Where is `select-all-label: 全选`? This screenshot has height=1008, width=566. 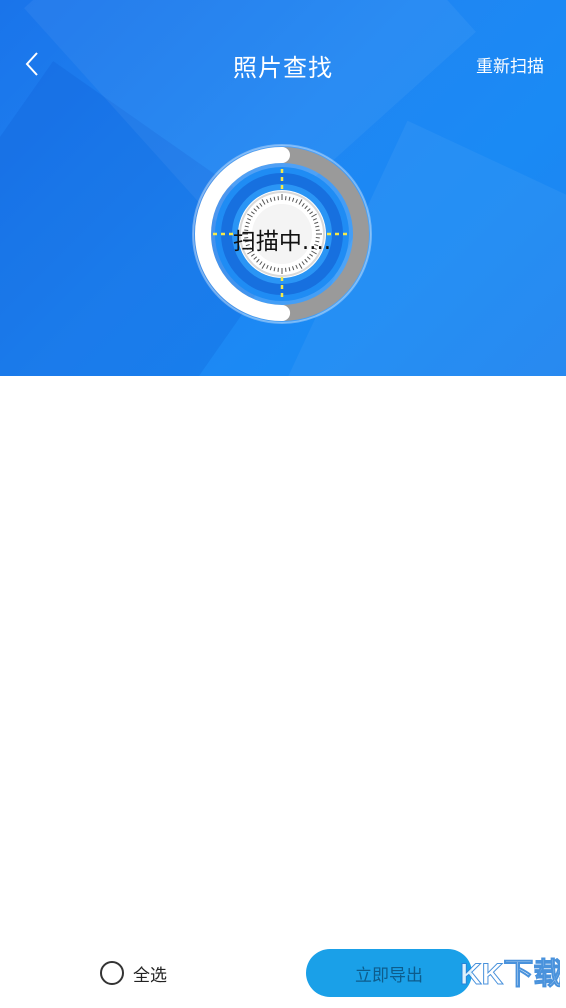
select-all-label: 全选 is located at coordinates (150, 975).